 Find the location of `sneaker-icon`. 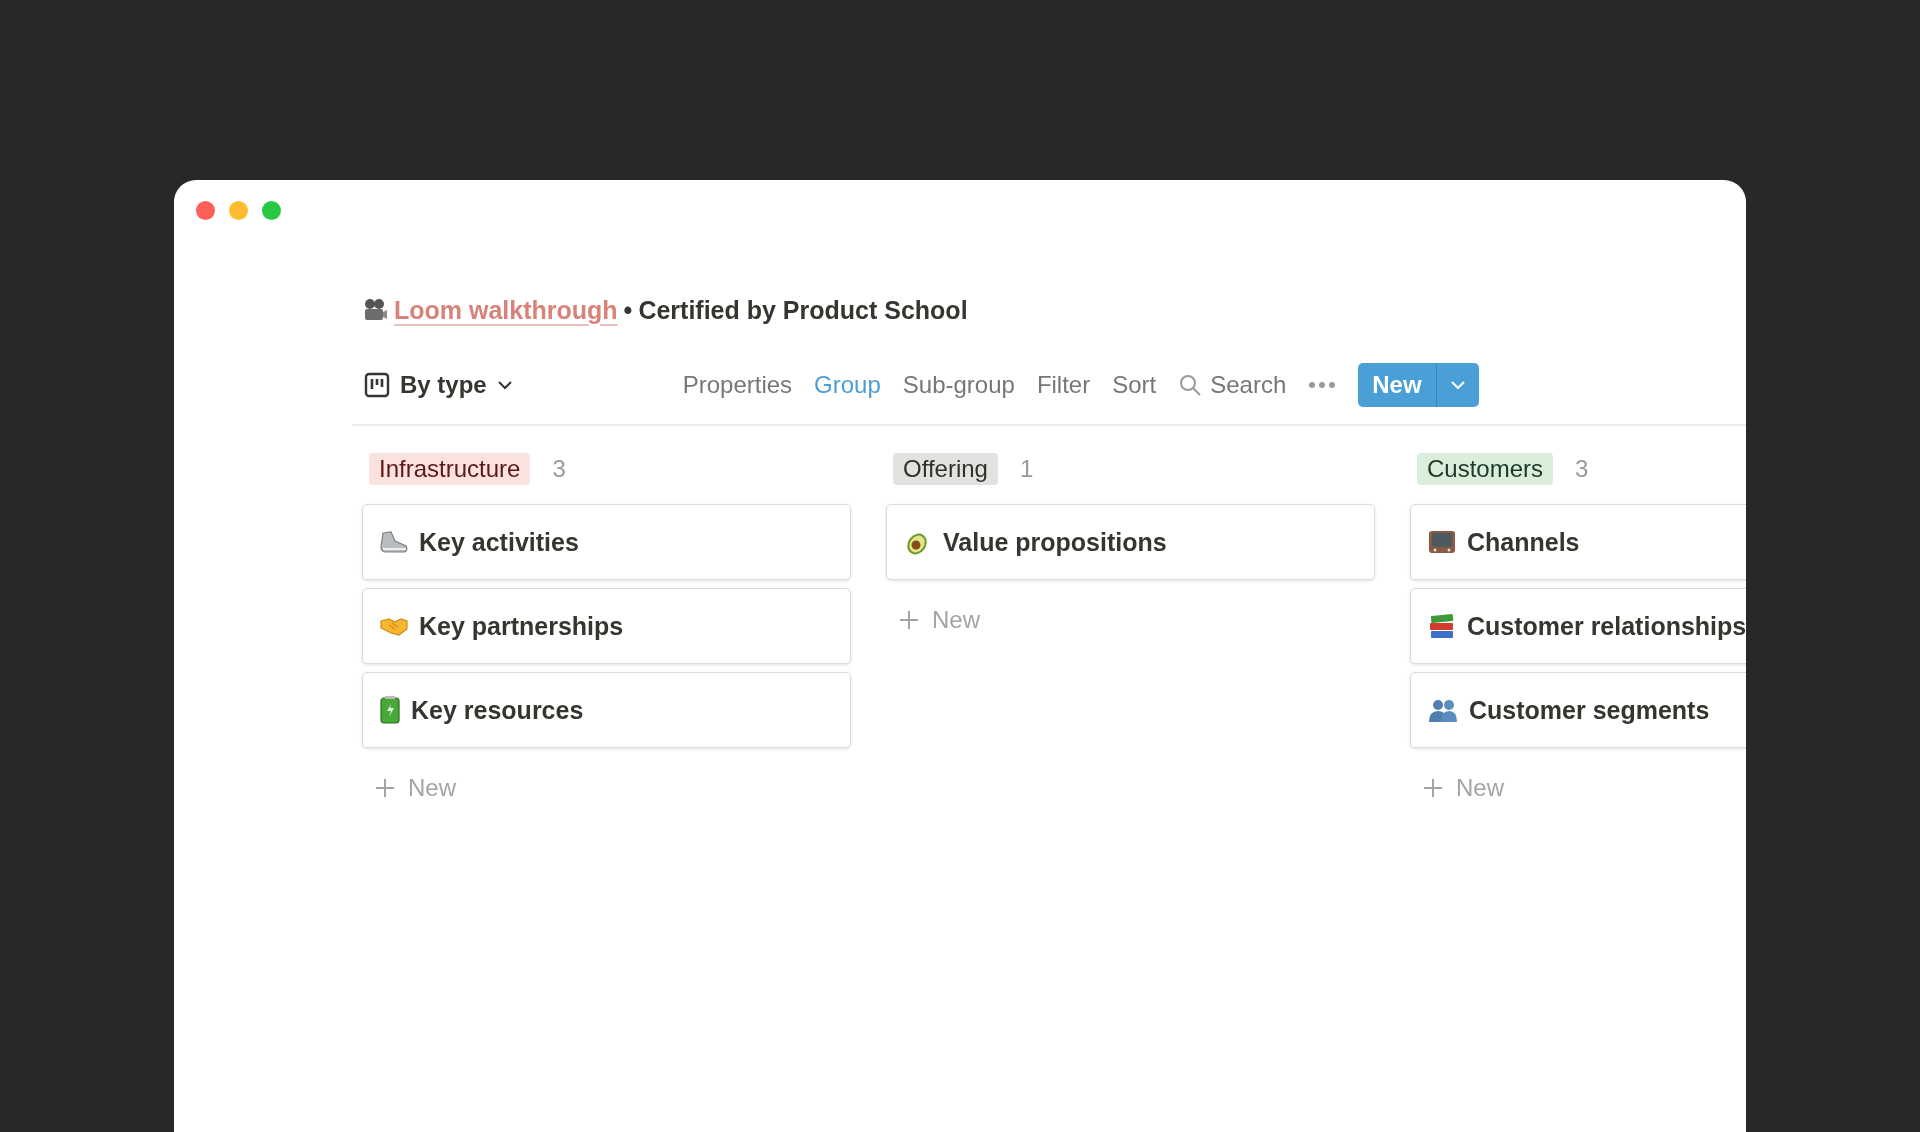

sneaker-icon is located at coordinates (394, 542).